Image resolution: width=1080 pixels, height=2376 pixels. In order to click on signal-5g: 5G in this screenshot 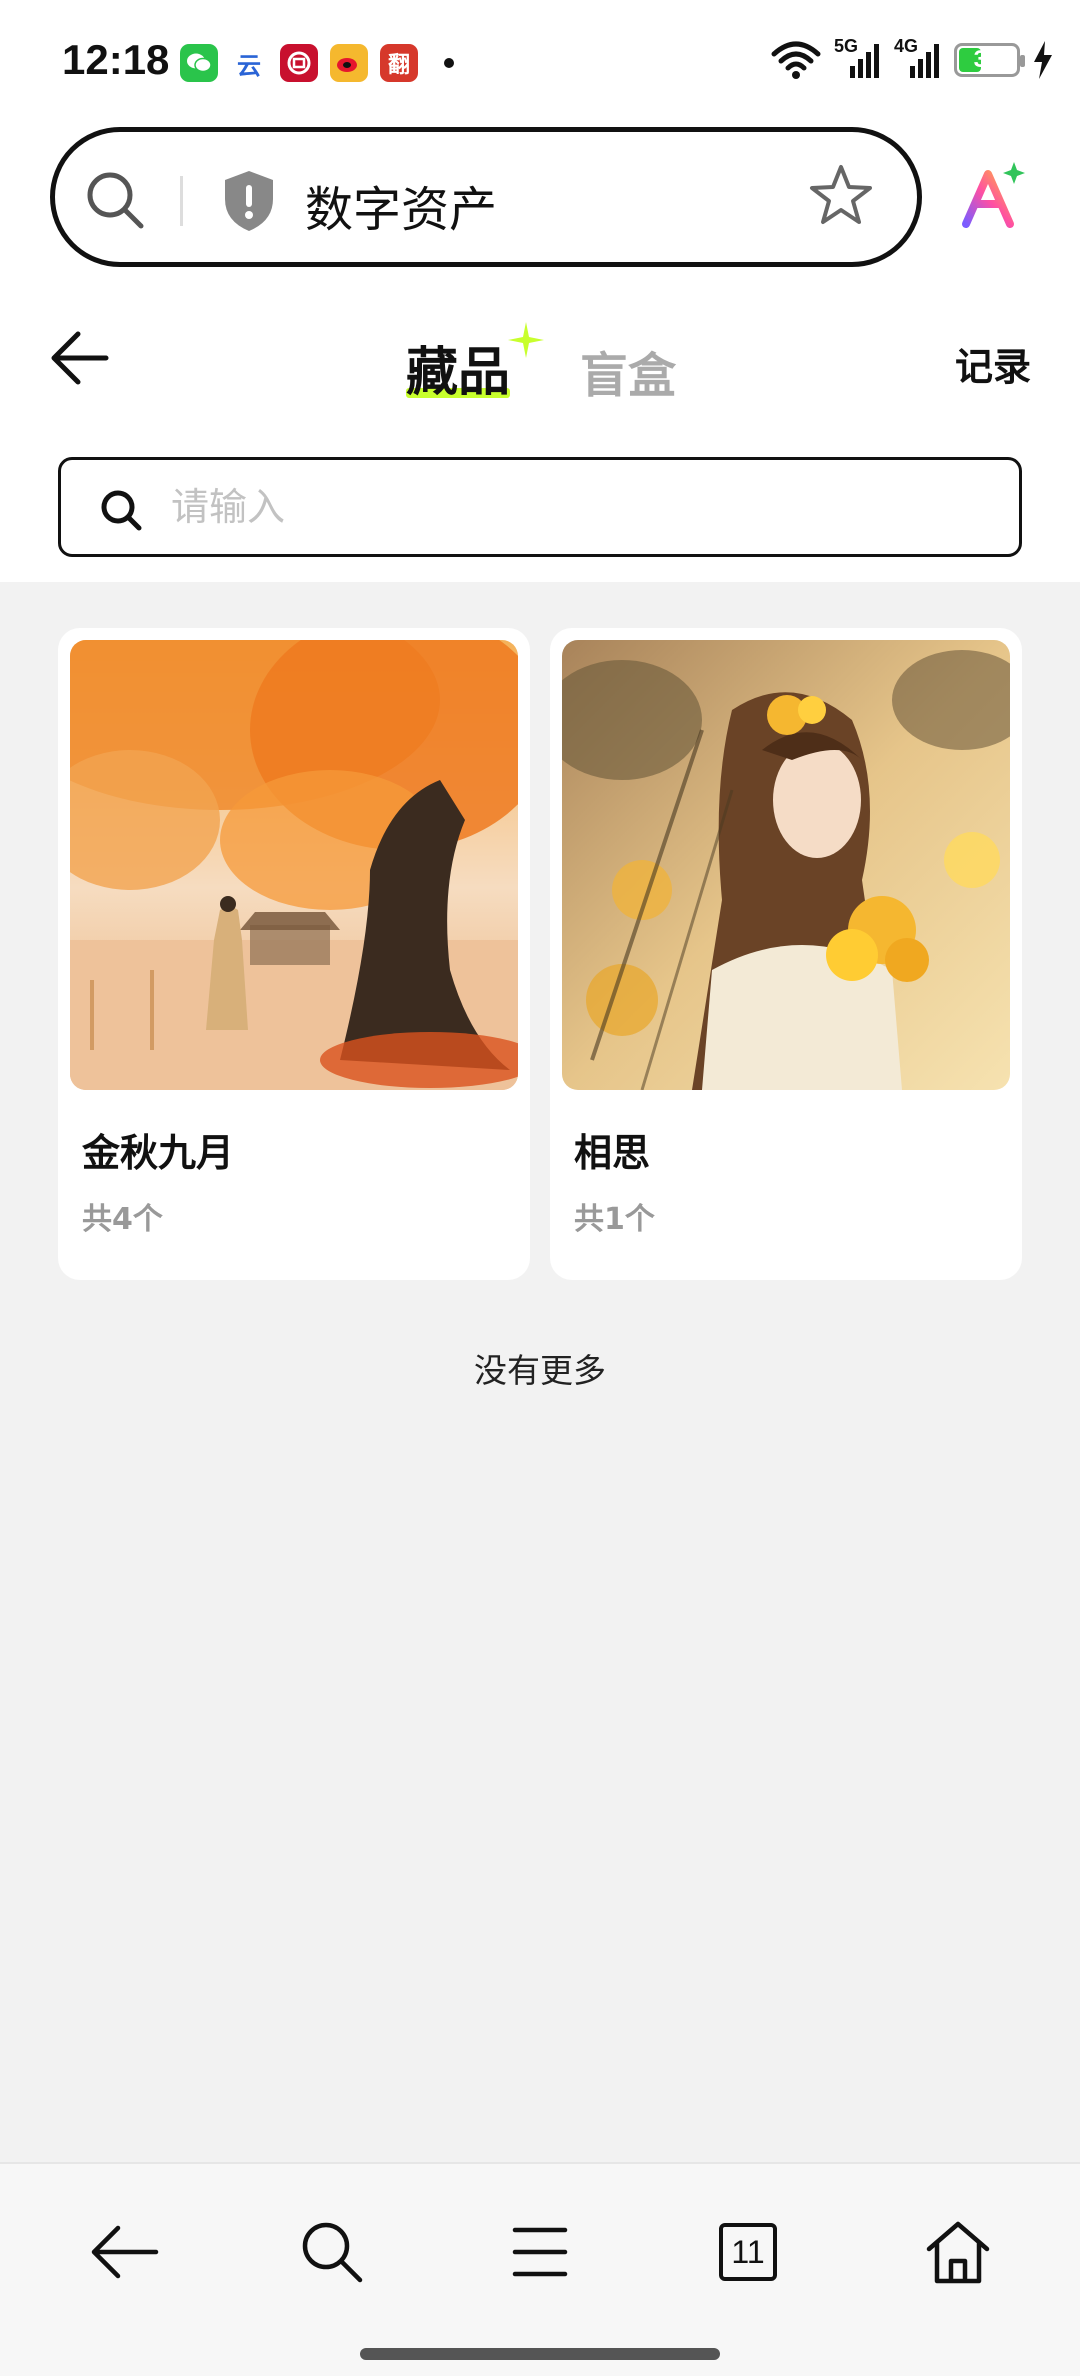, I will do `click(858, 58)`.